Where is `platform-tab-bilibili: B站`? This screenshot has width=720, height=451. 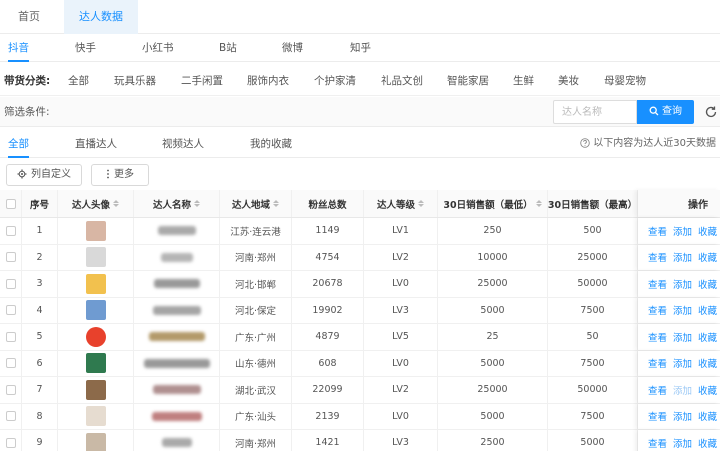
platform-tab-bilibili: B站 is located at coordinates (228, 49).